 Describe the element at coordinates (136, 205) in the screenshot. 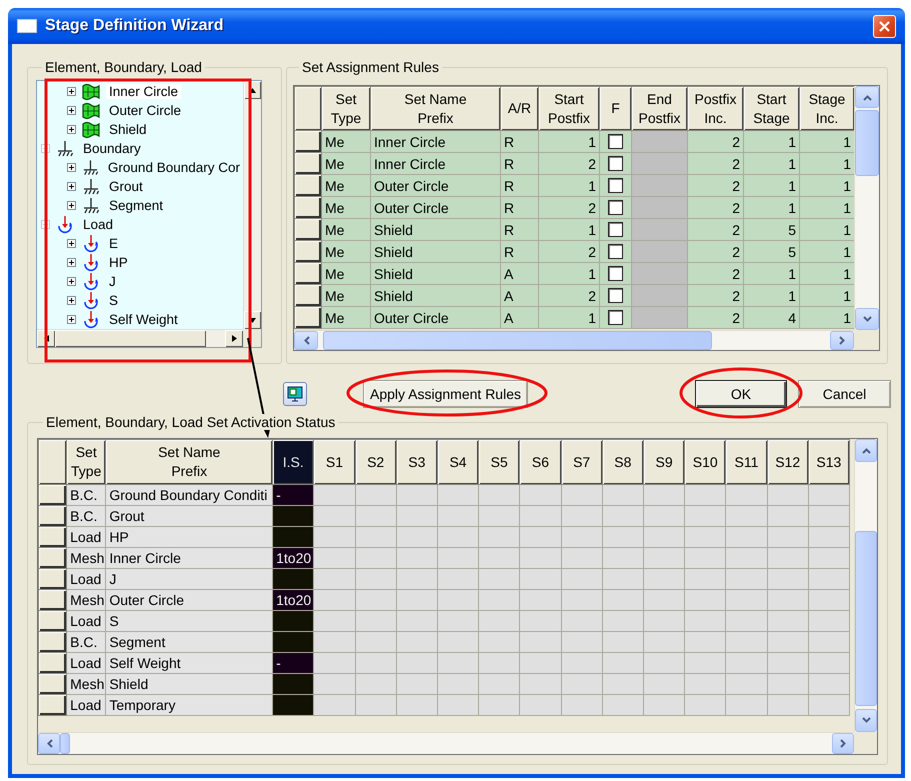

I see `tree-item: Segment` at that location.